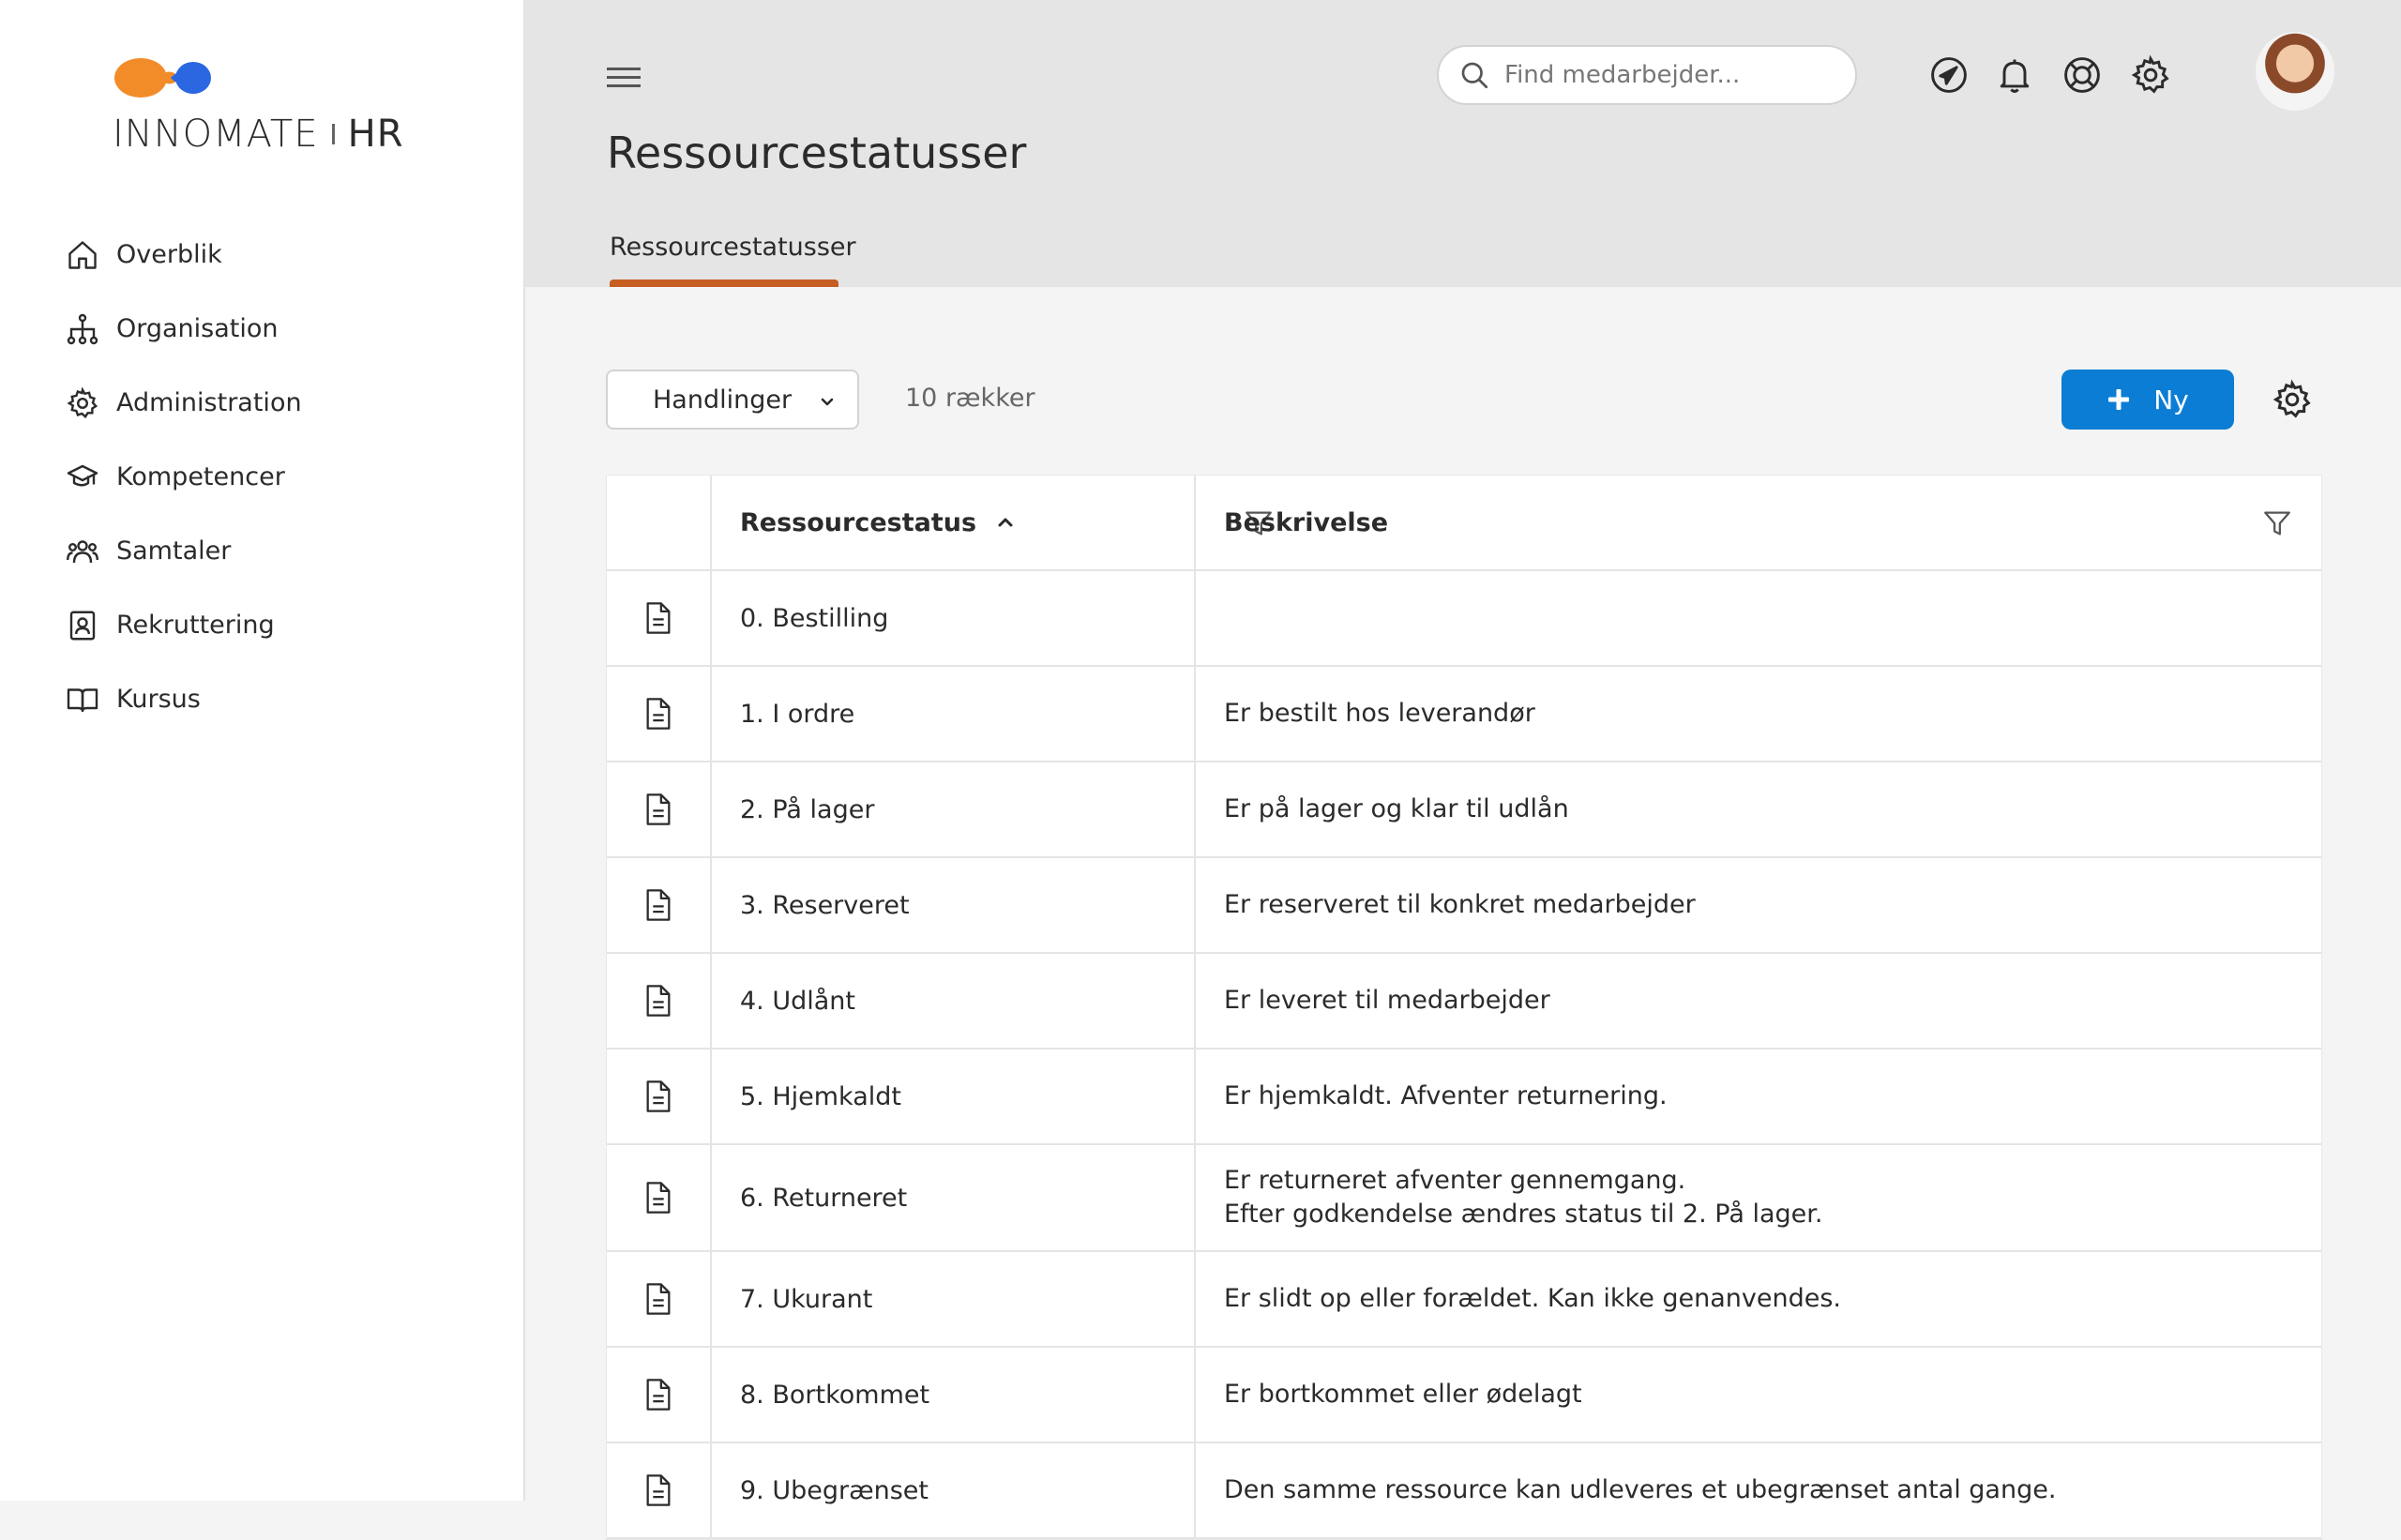  Describe the element at coordinates (724, 283) in the screenshot. I see `active-tab-indicator` at that location.